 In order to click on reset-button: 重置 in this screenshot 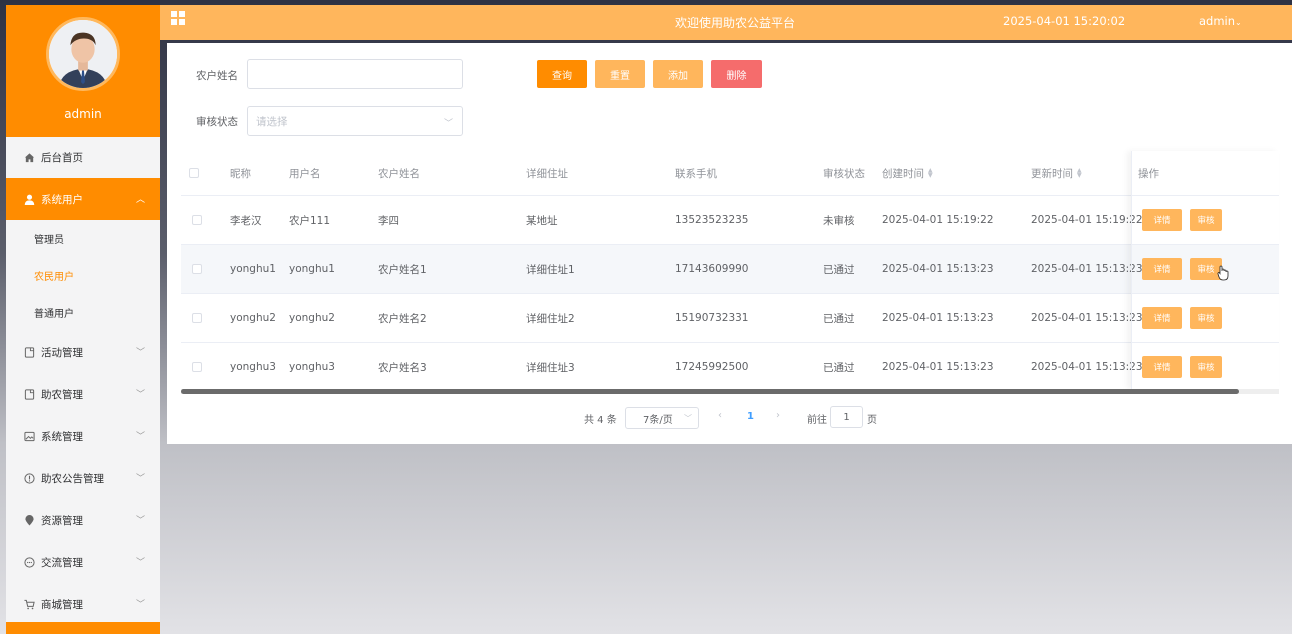, I will do `click(620, 74)`.